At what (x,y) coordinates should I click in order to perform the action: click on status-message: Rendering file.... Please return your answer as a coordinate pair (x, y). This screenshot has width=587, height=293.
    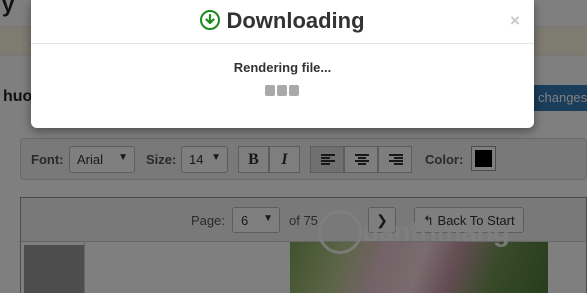
    Looking at the image, I should click on (282, 67).